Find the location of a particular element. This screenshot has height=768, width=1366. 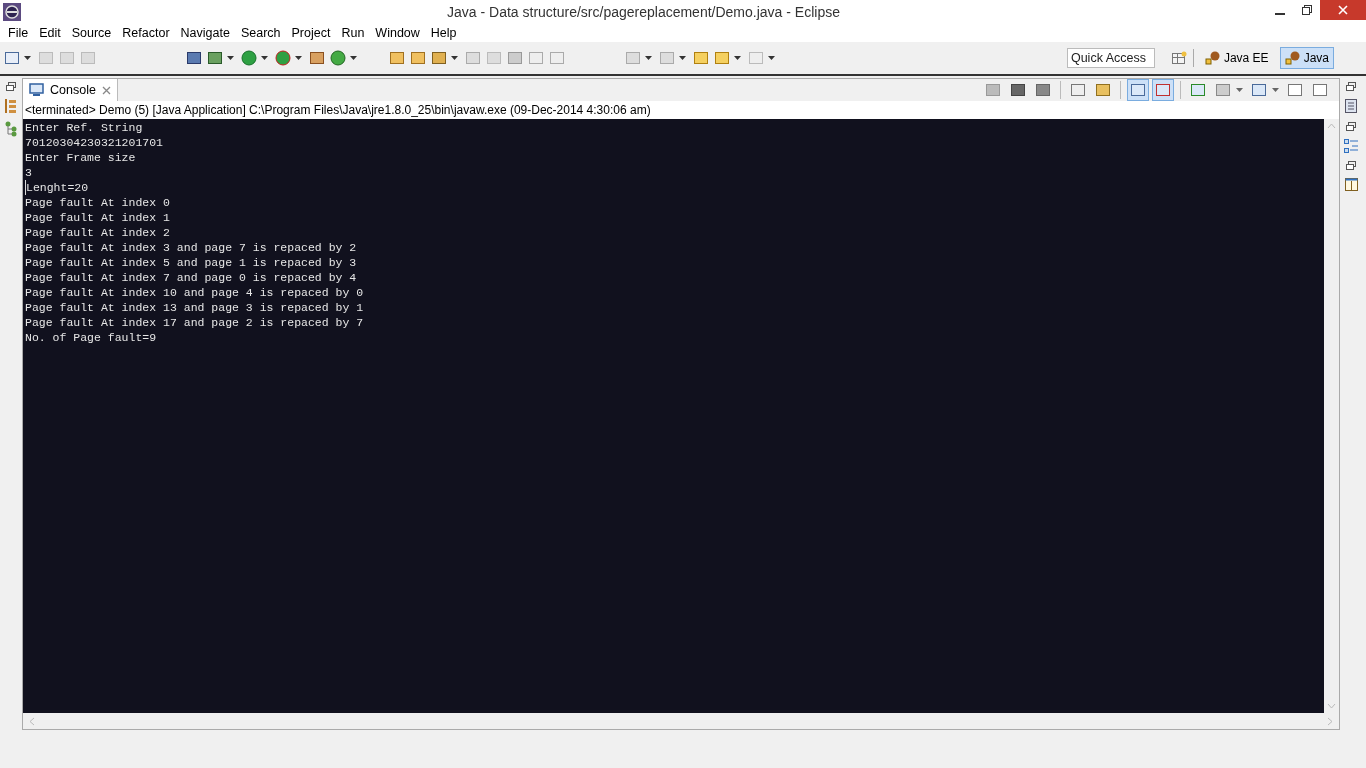

menu-item: Edit is located at coordinates (52, 33).